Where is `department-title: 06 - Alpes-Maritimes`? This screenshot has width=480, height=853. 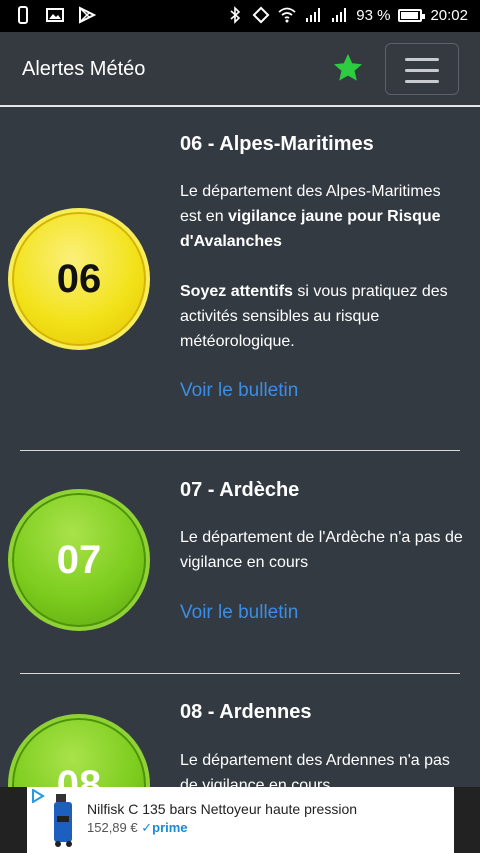
department-title: 06 - Alpes-Maritimes is located at coordinates (277, 144).